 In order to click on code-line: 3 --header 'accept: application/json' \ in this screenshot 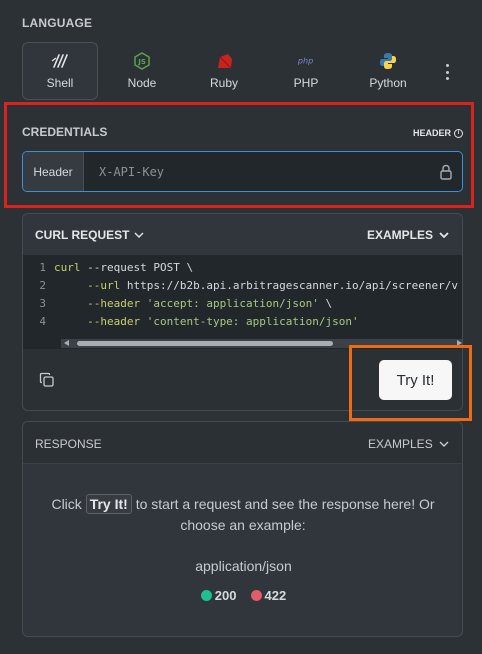, I will do `click(177, 306)`.